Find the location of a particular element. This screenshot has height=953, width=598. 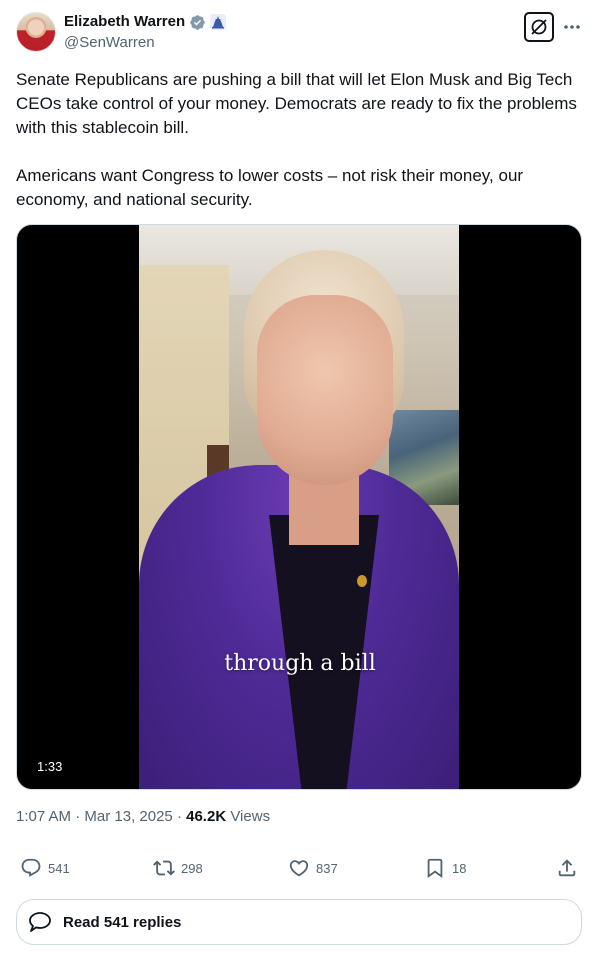

handle: @SenWarren is located at coordinates (109, 43).